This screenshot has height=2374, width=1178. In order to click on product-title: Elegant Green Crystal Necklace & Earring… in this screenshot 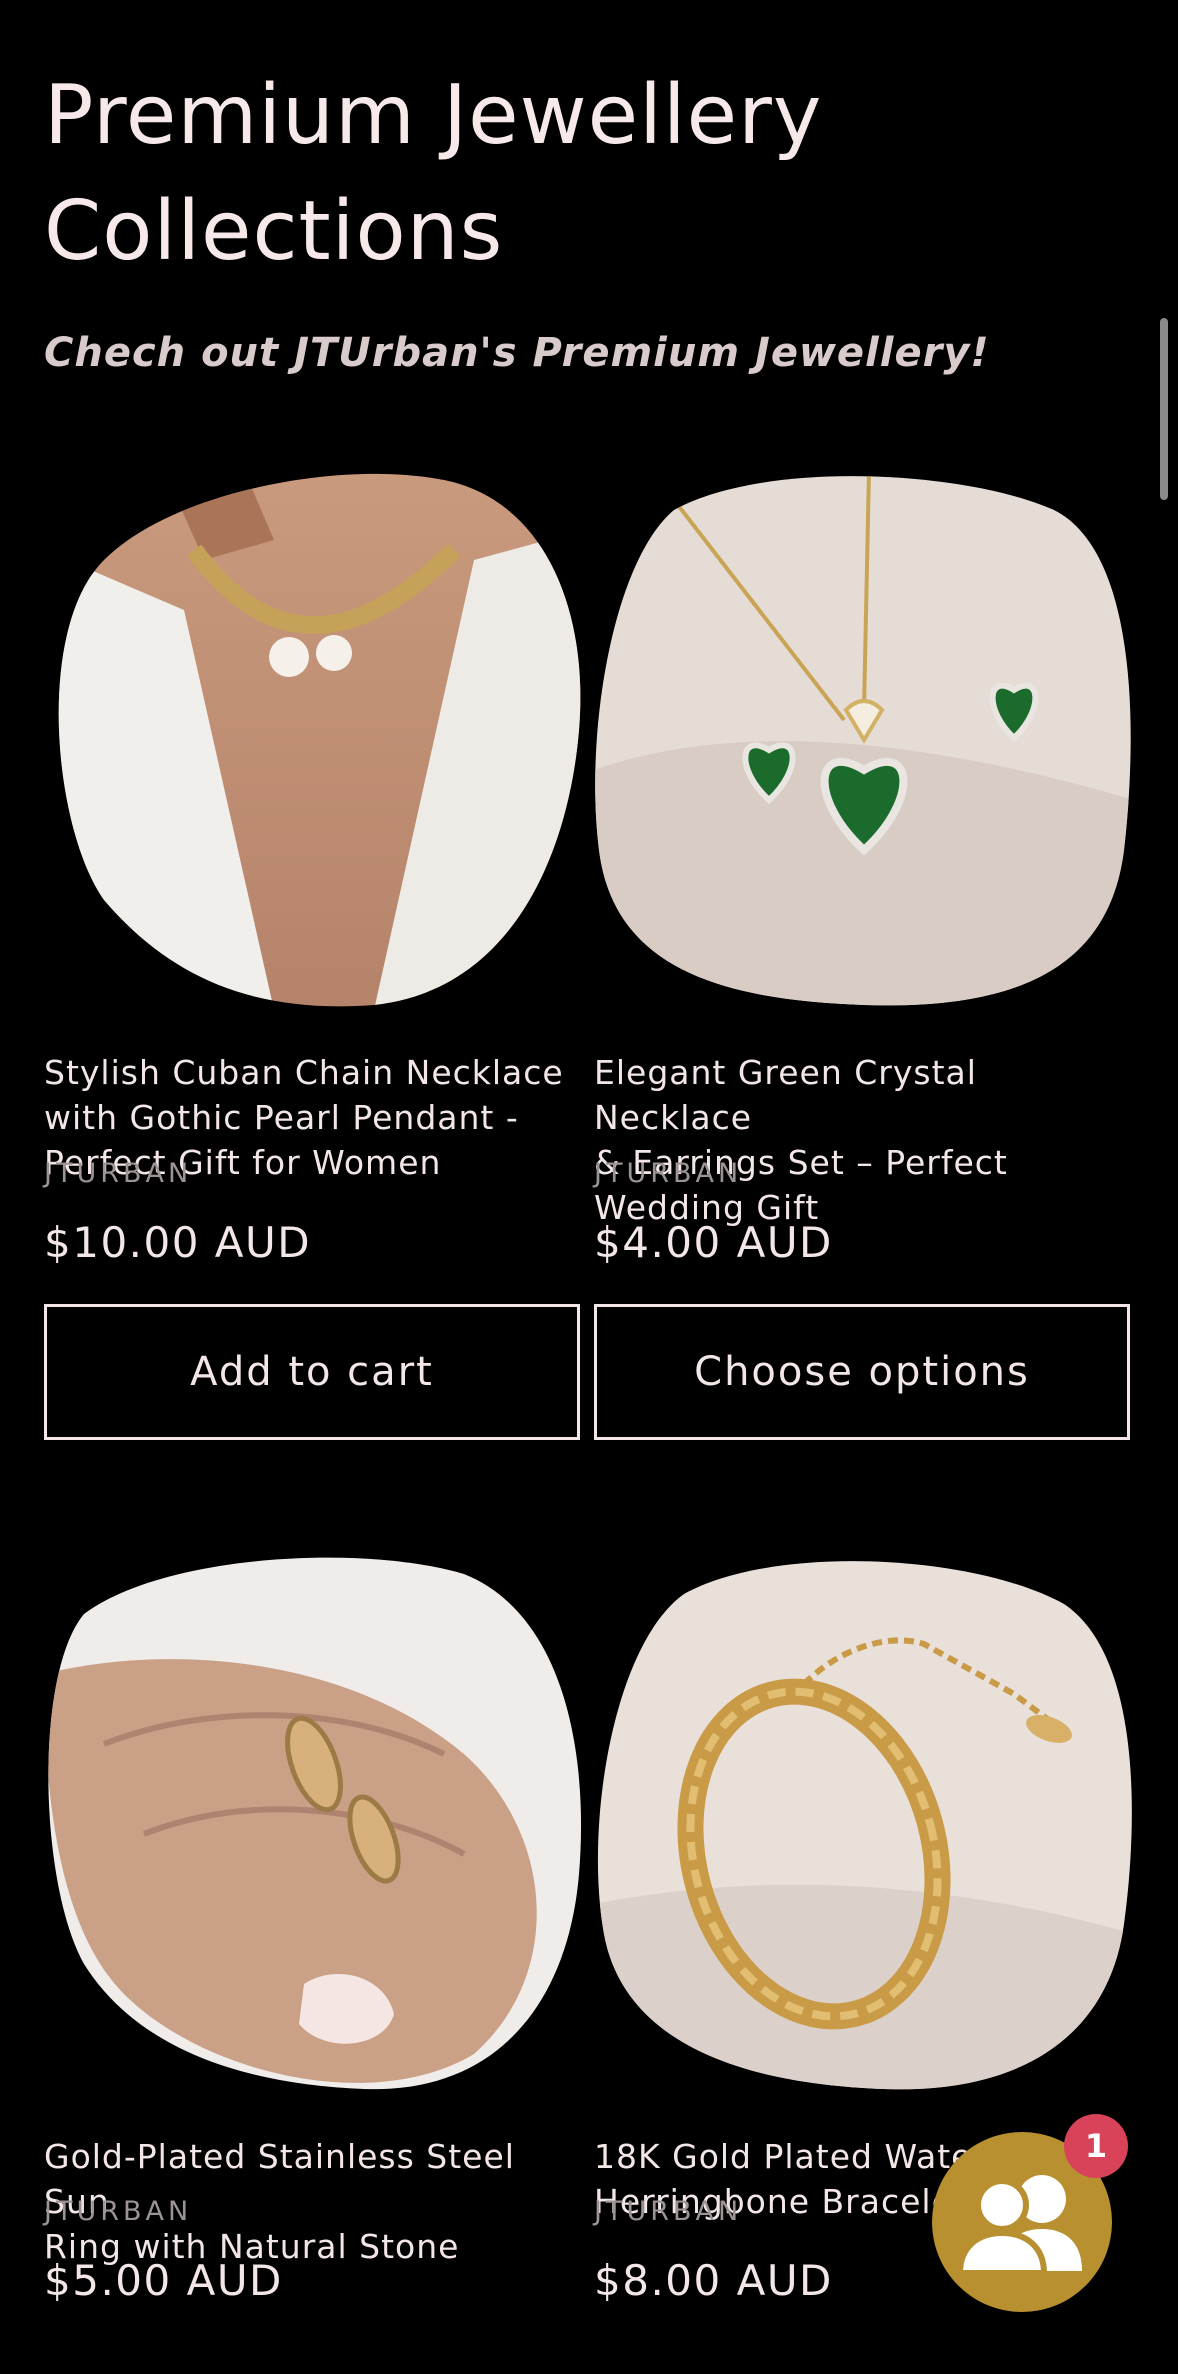, I will do `click(864, 1140)`.